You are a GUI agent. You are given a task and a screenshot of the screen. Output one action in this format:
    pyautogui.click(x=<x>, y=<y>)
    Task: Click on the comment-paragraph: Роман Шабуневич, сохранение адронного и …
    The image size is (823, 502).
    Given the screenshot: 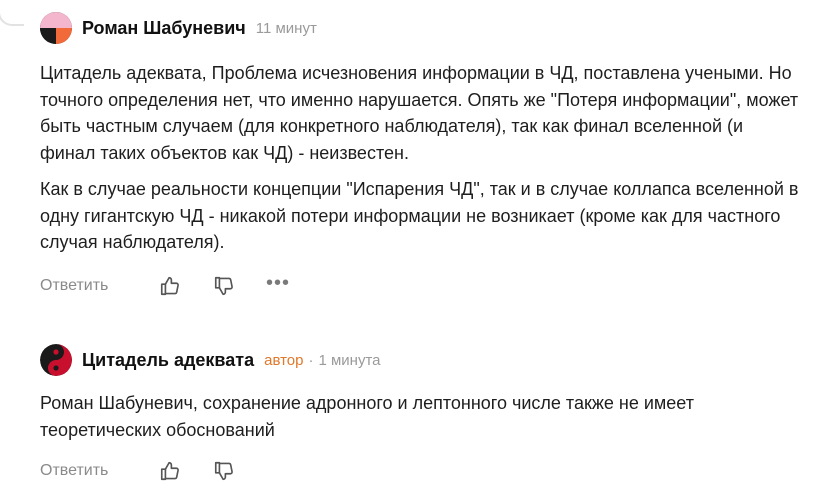 What is the action you would take?
    pyautogui.click(x=367, y=416)
    